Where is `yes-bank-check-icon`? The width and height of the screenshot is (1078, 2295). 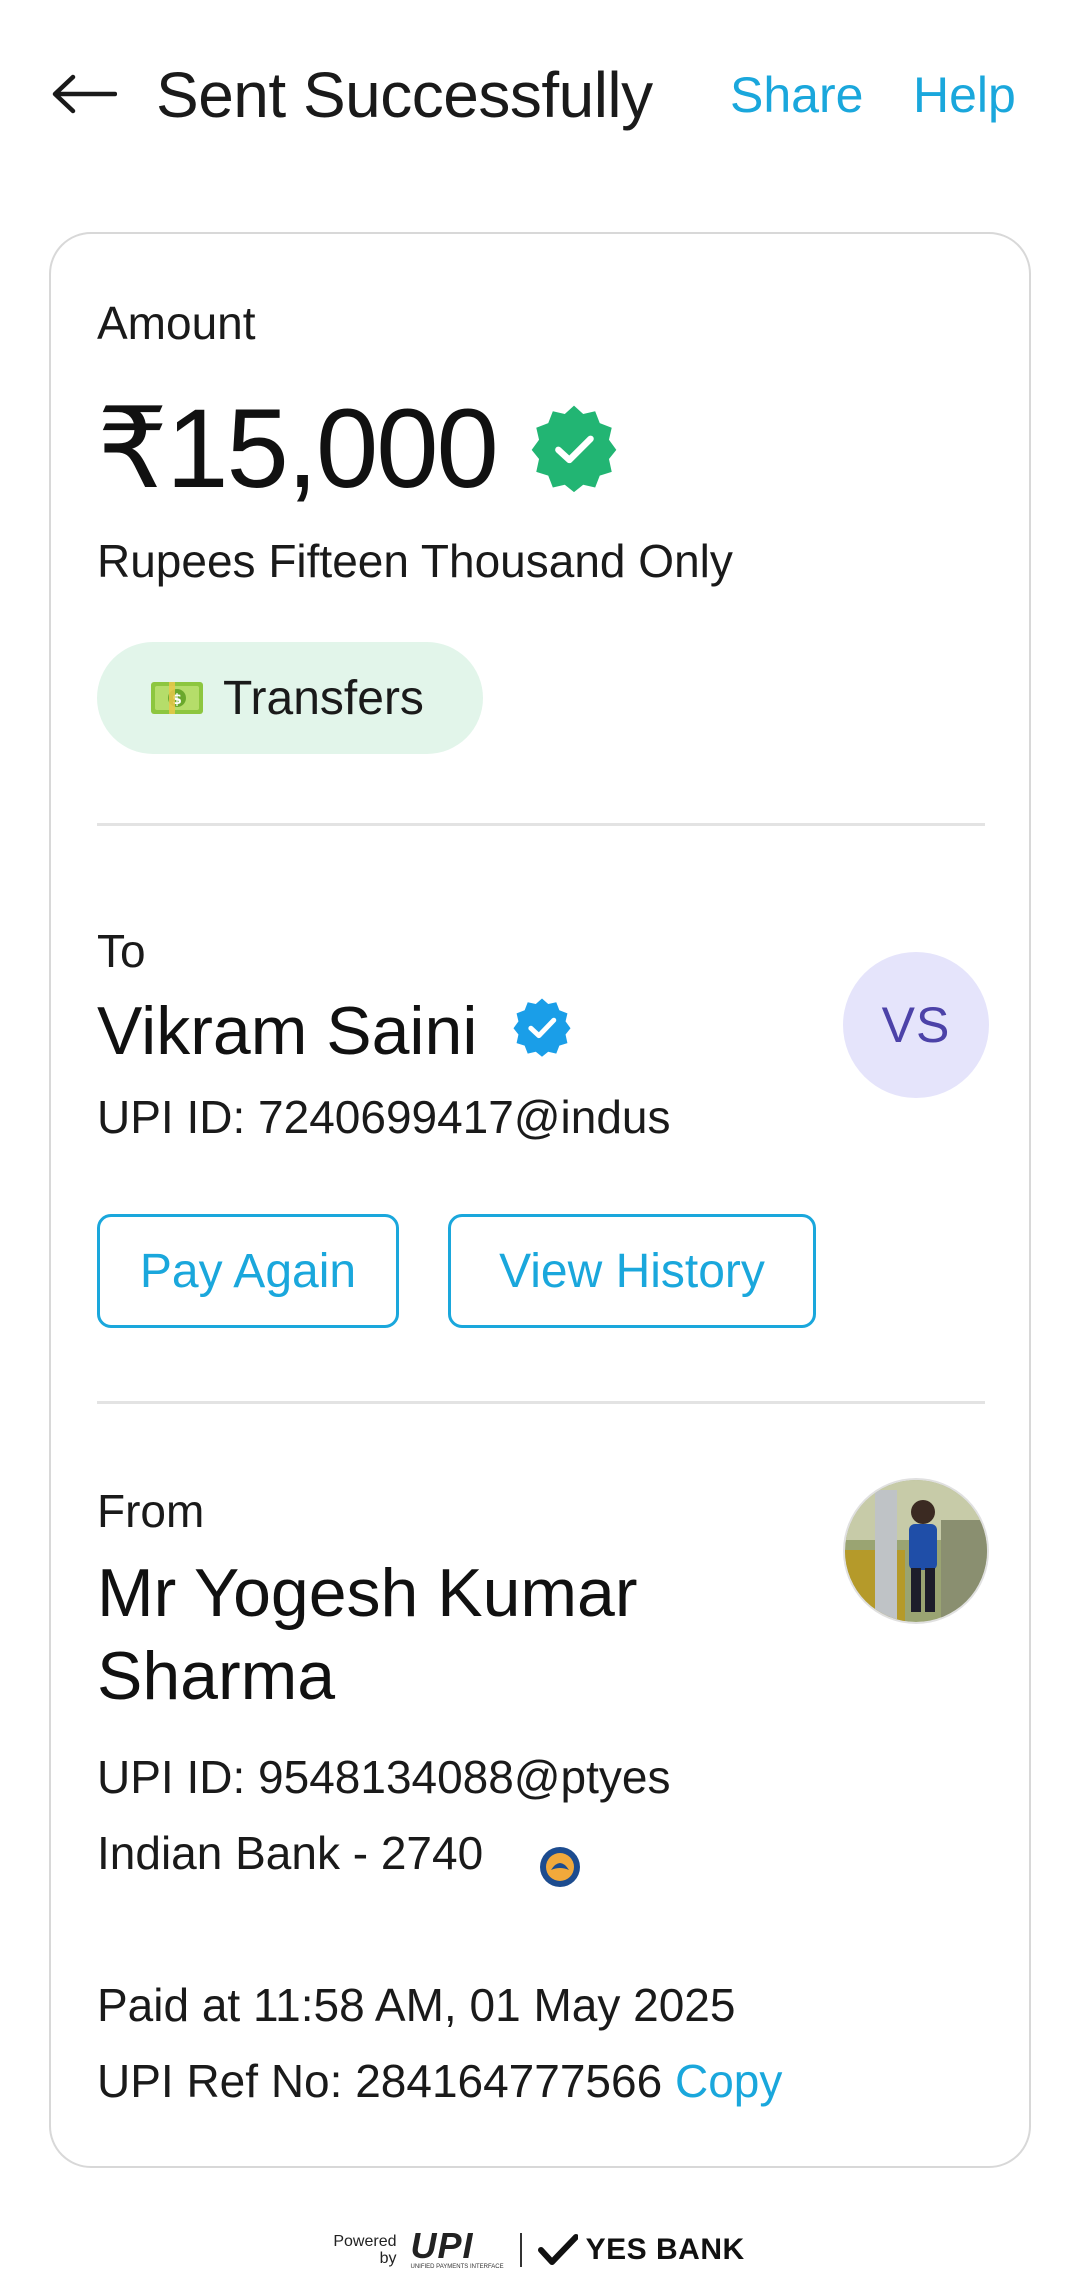
yes-bank-check-icon is located at coordinates (557, 2249).